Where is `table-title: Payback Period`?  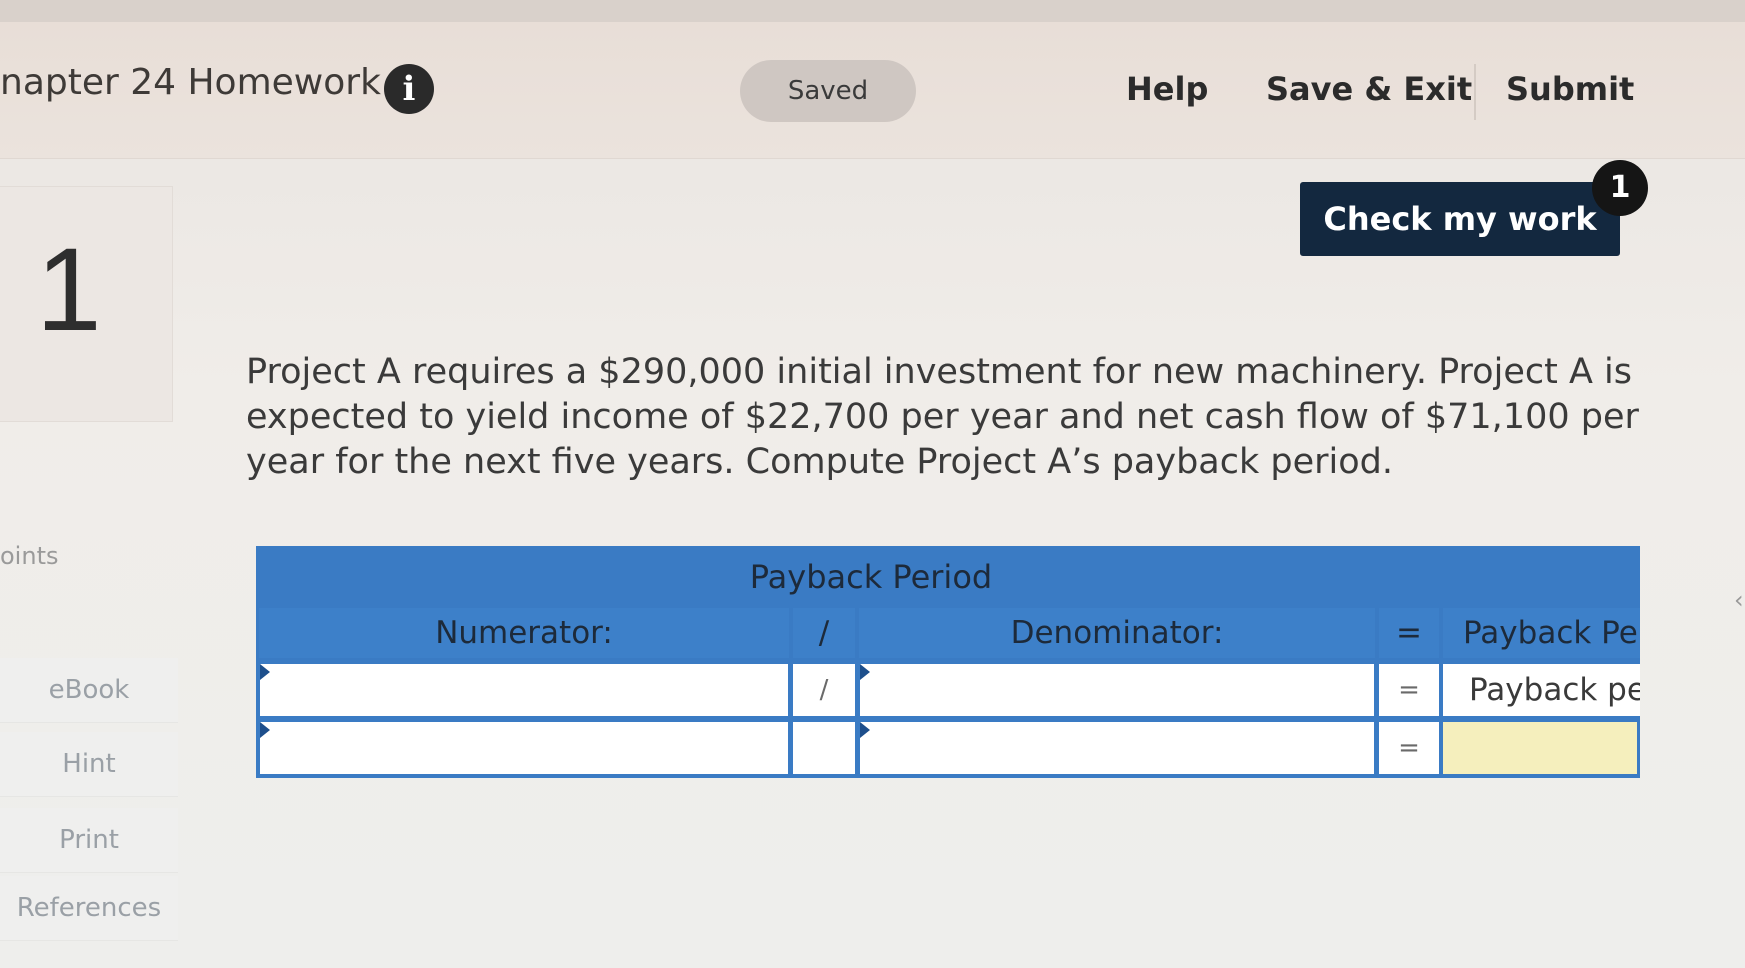 table-title: Payback Period is located at coordinates (871, 577).